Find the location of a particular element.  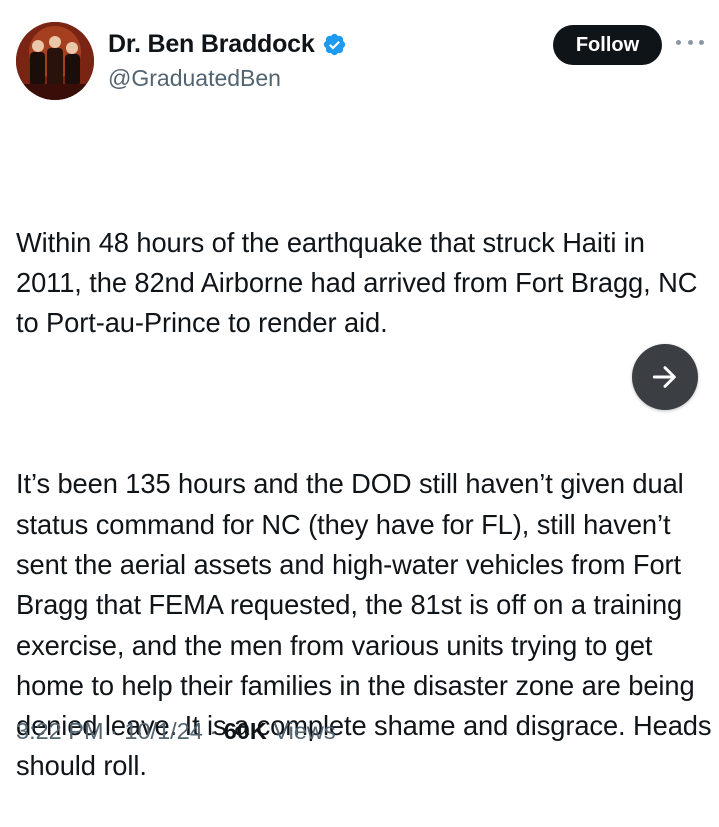

avatar is located at coordinates (55, 61).